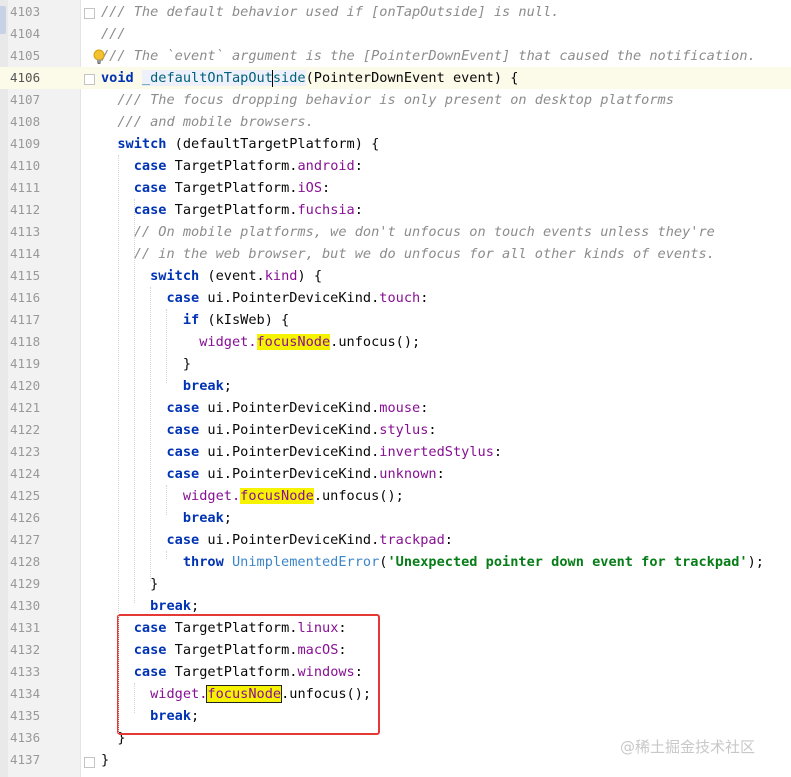 Image resolution: width=791 pixels, height=777 pixels. What do you see at coordinates (268, 430) in the screenshot?
I see `code-text: case ui.PointerDeviceKind.stylus:` at bounding box center [268, 430].